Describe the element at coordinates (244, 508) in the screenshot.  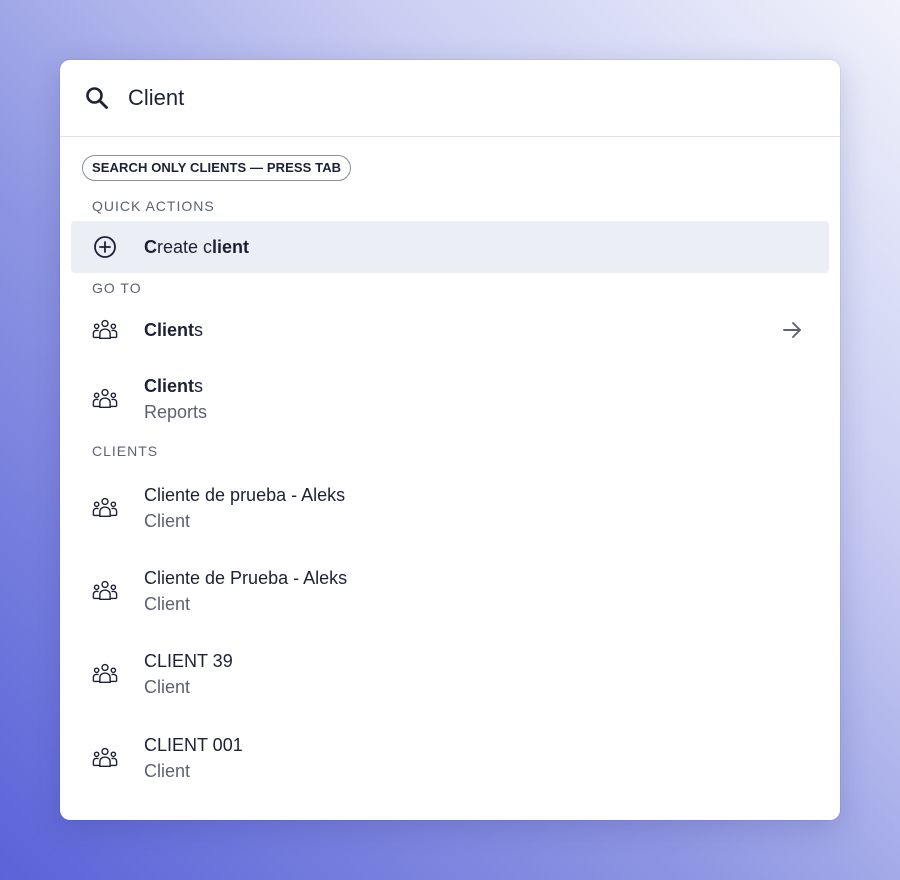
I see `client-row-text: Cliente de prueba - Aleks Client` at that location.